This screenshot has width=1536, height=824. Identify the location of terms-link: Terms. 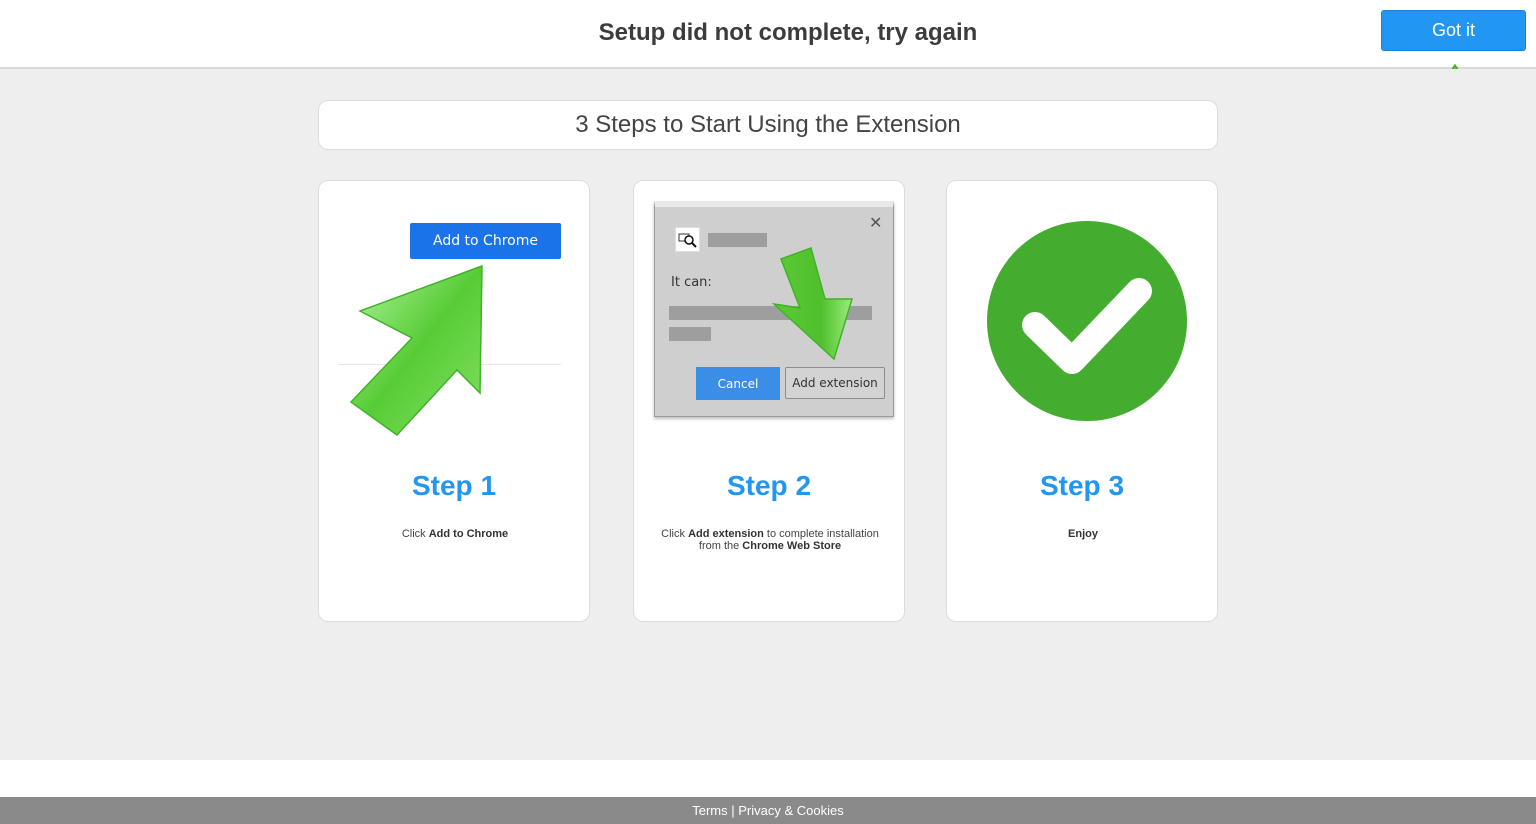
(709, 810).